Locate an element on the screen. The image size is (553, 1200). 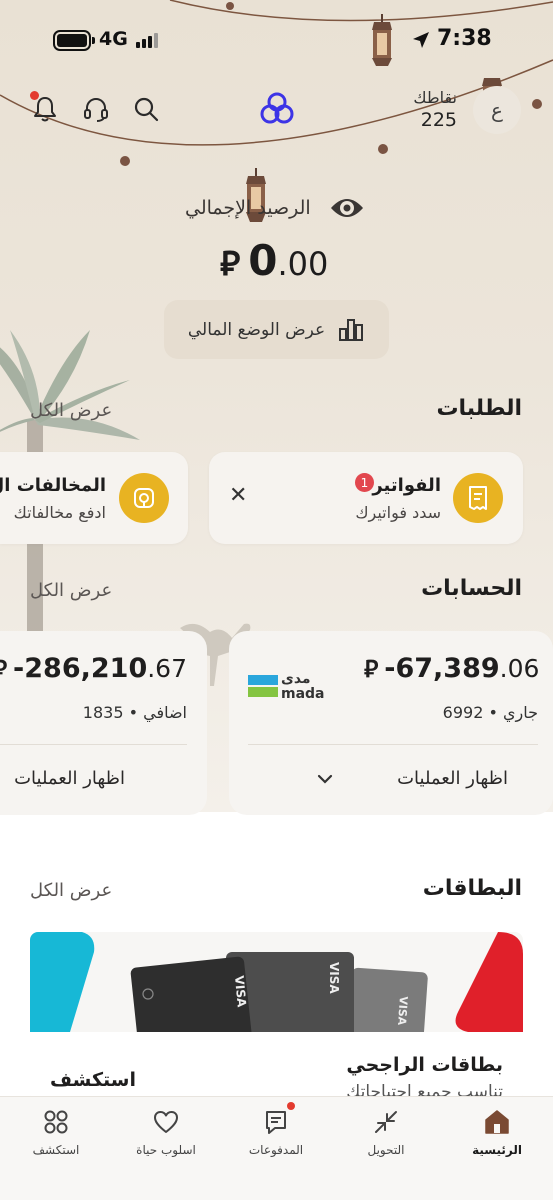
current-account-balance: ⃁ -67,389 .06 is located at coordinates (451, 668).